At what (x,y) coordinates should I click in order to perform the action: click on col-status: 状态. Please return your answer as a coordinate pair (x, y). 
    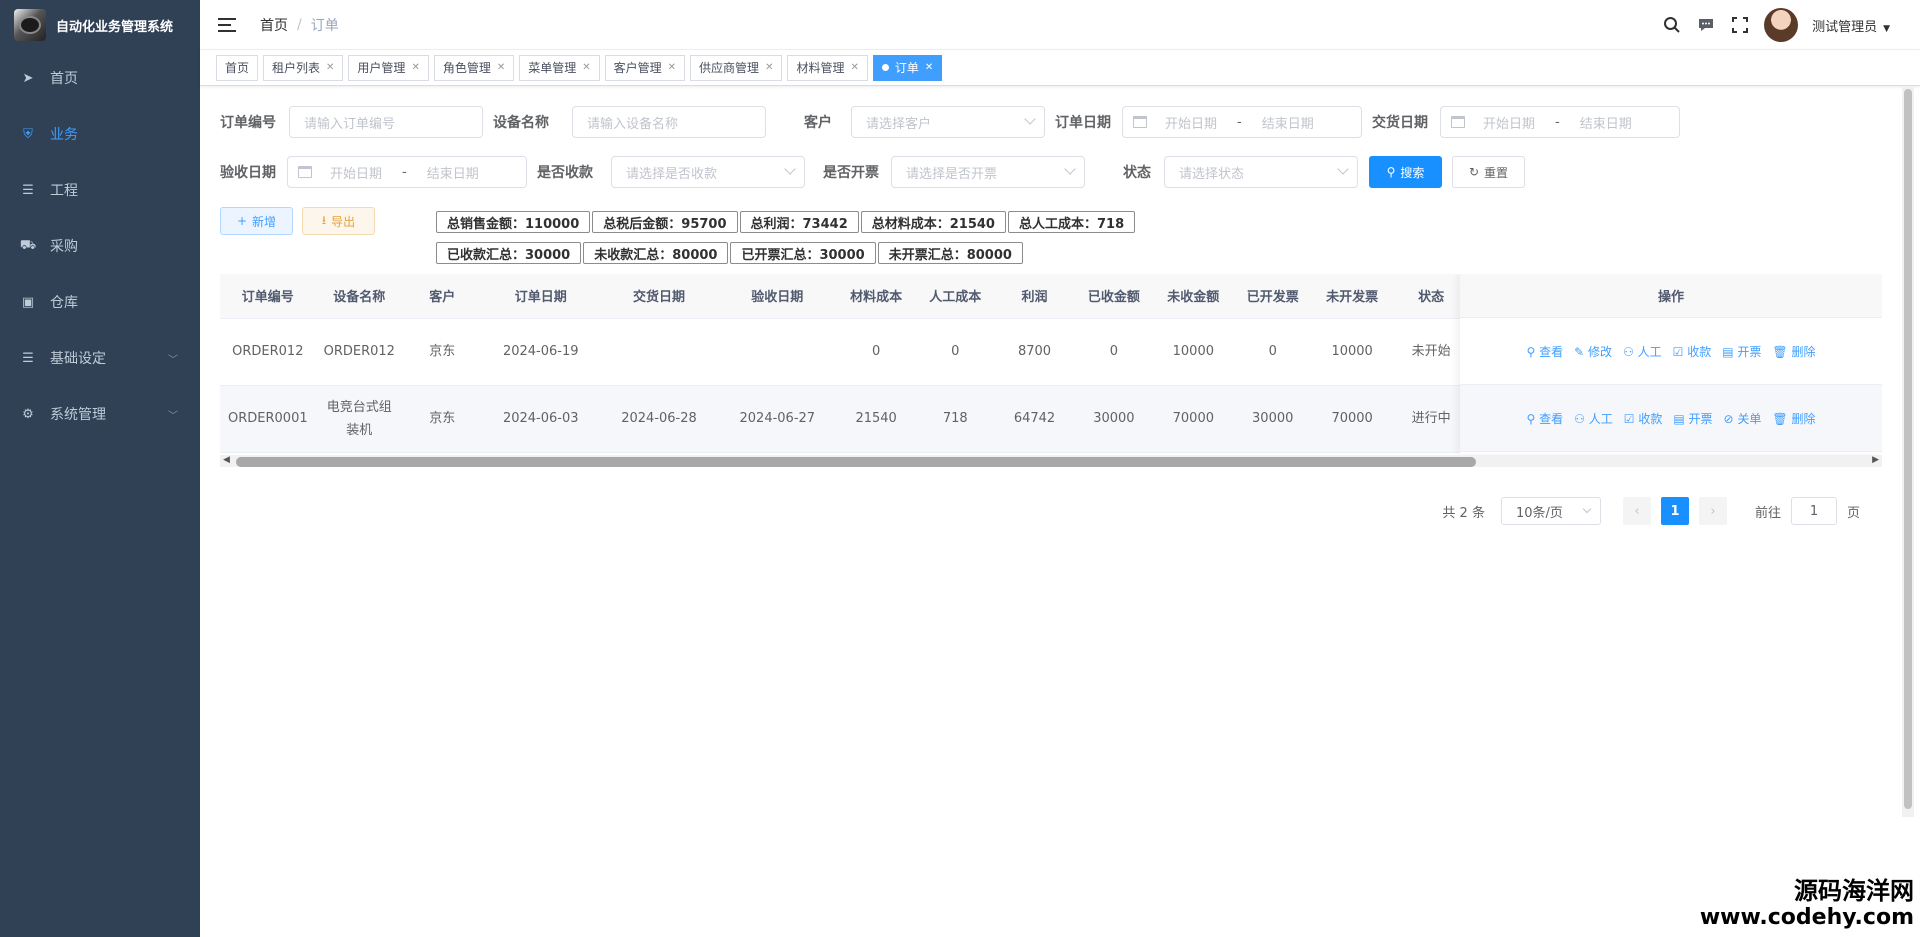
    Looking at the image, I should click on (1431, 296).